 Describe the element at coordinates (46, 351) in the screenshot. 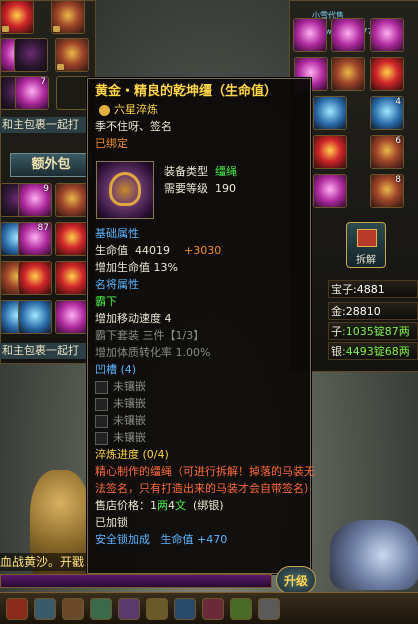

I see `bag-note-2: 和主包裹一起打` at that location.